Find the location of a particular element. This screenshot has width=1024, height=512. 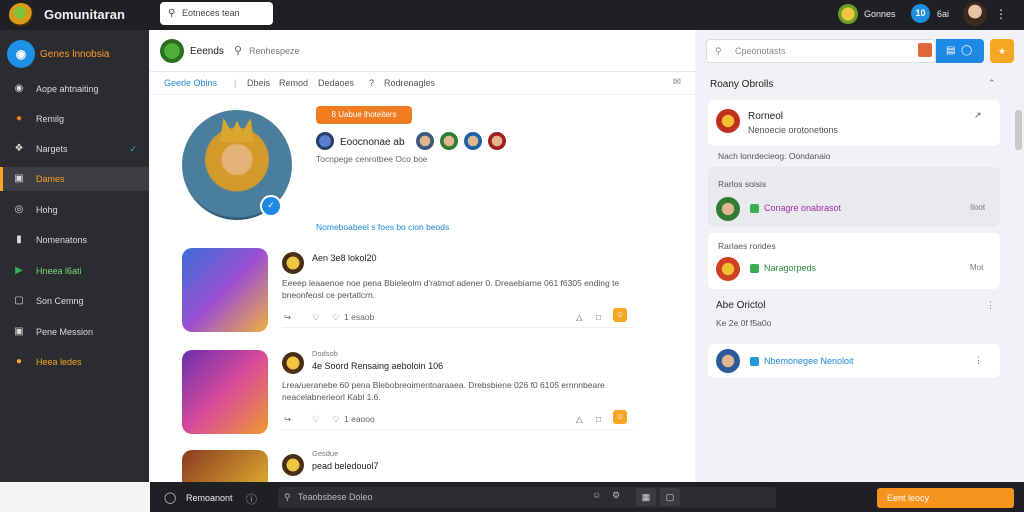

sidebar-item: ▮ Nomenatons is located at coordinates (74, 240).